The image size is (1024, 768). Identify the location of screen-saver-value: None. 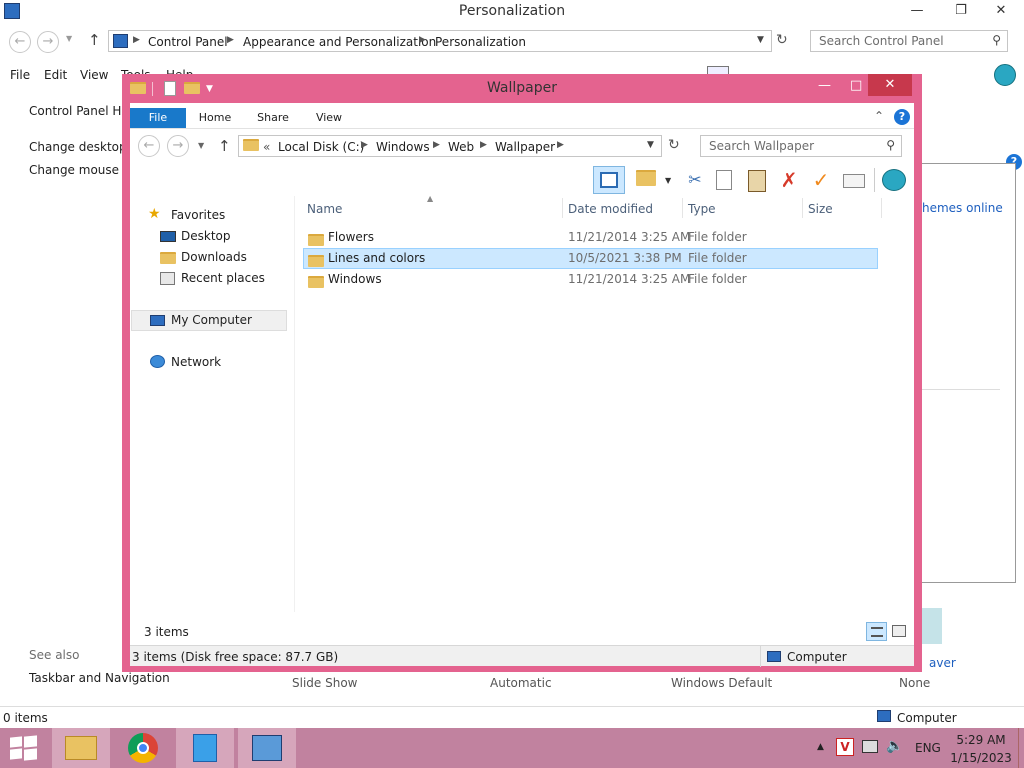
(914, 683).